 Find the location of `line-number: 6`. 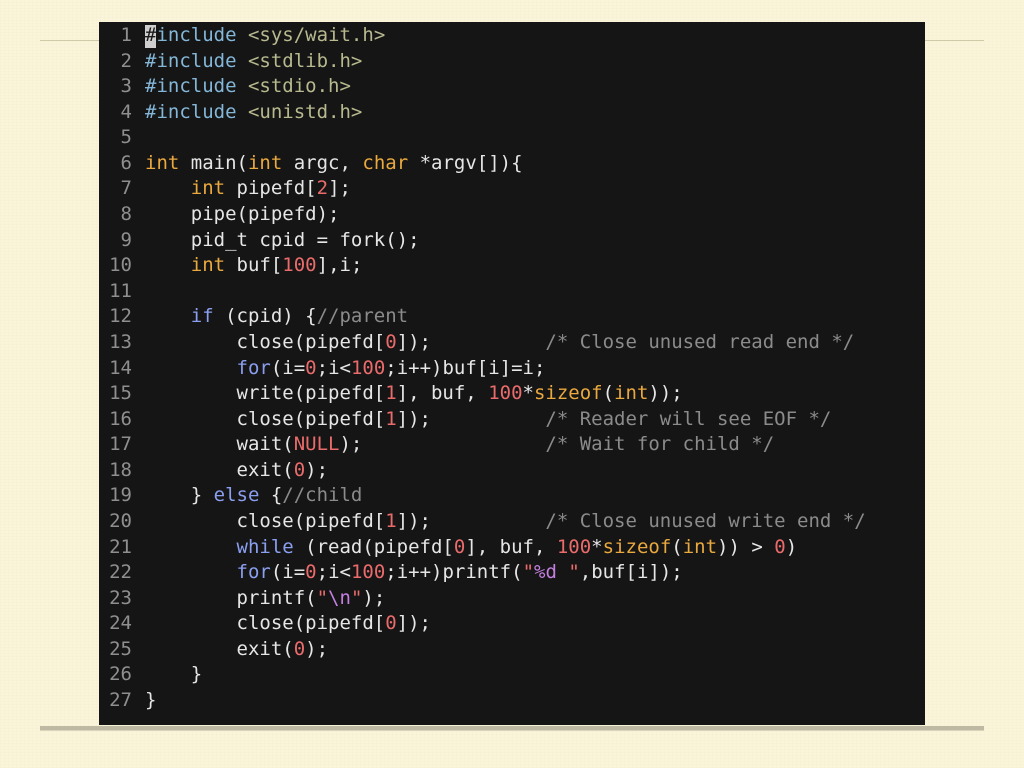

line-number: 6 is located at coordinates (126, 162).